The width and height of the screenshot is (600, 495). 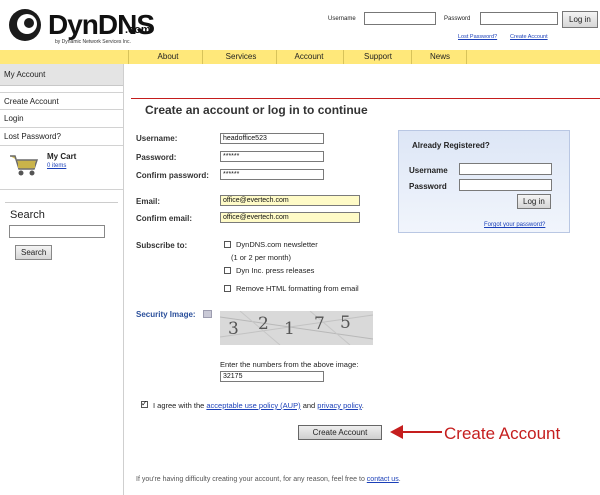 What do you see at coordinates (93, 42) in the screenshot?
I see `logo-tagline: by Dynamic Network Services Inc.` at bounding box center [93, 42].